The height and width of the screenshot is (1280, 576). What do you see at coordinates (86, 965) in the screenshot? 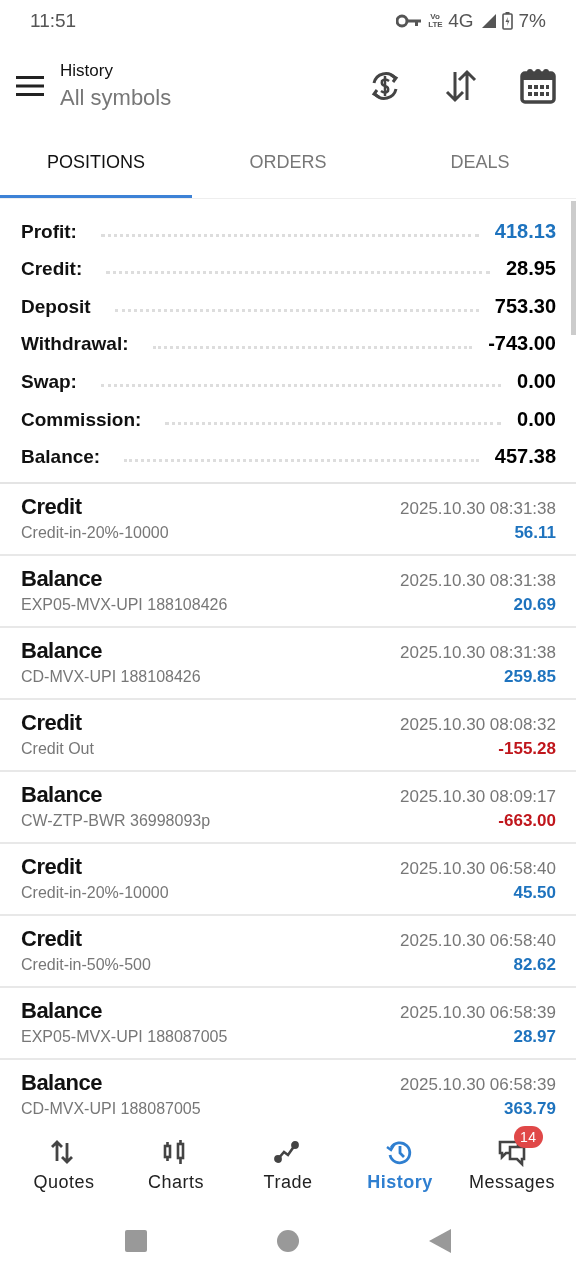
I see `deal-comment: Credit-in-50%-500` at bounding box center [86, 965].